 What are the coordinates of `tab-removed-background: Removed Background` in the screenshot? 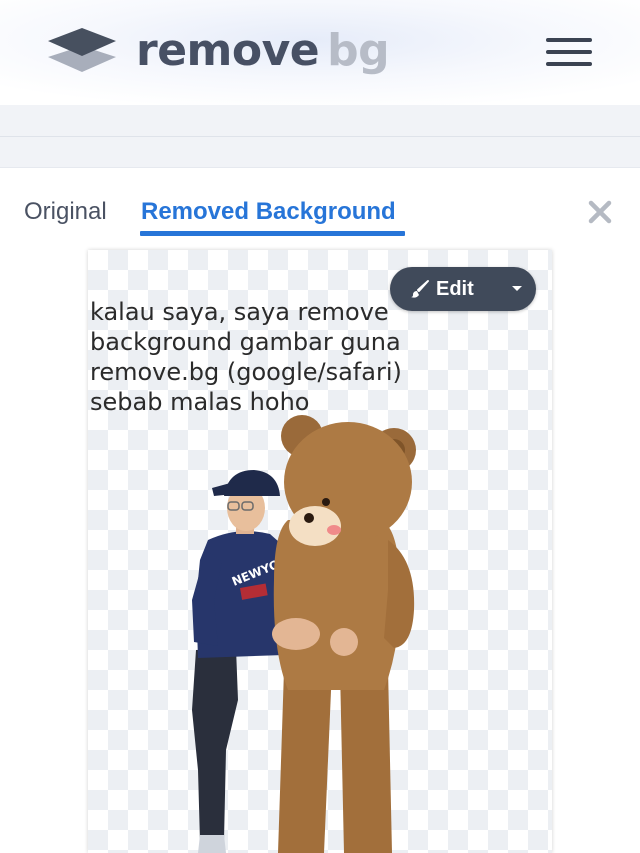 It's located at (268, 213).